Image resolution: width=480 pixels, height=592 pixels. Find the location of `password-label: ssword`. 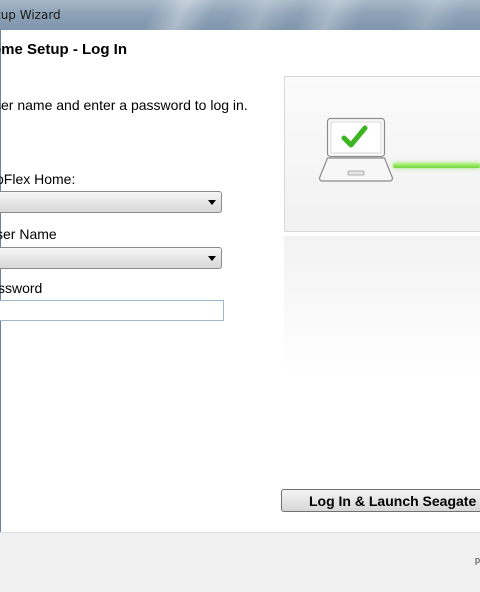

password-label: ssword is located at coordinates (21, 288).